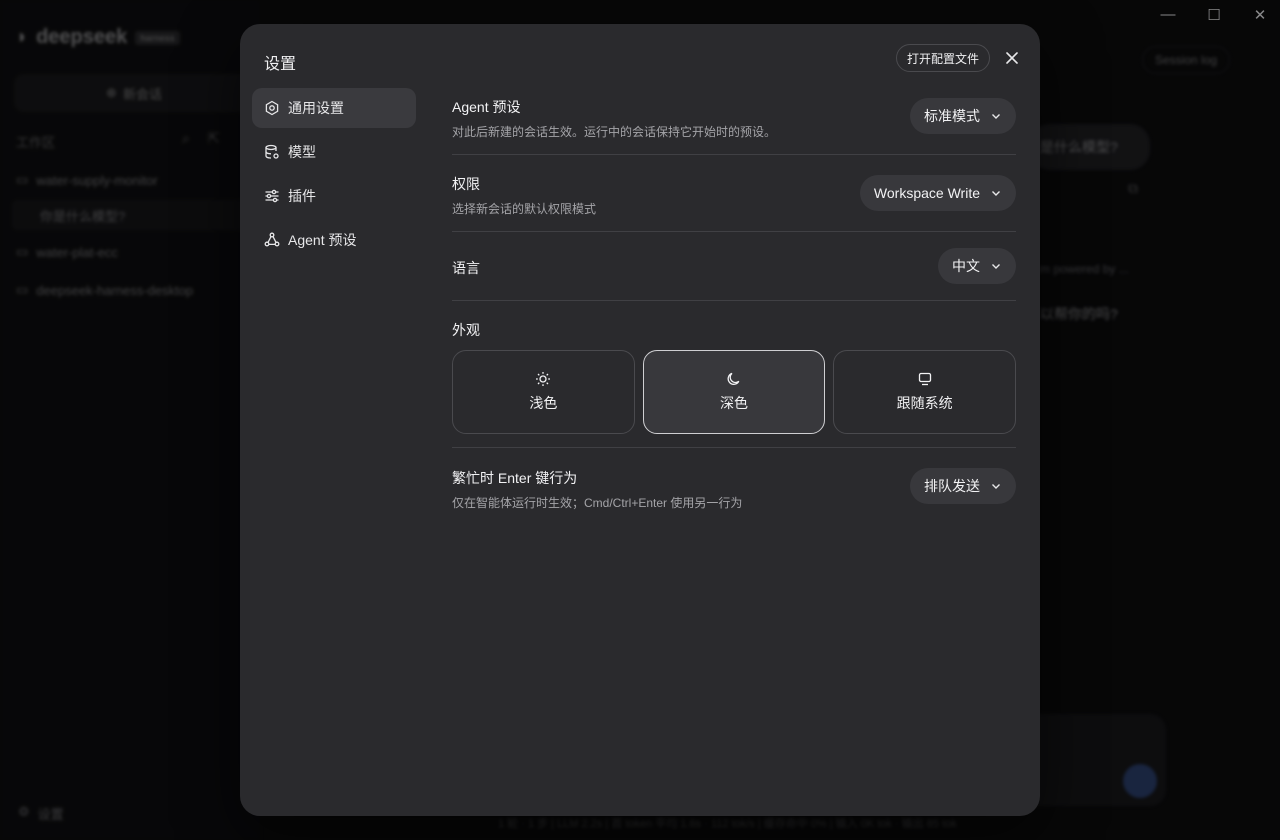  I want to click on nav-item-plugins: 插件, so click(334, 196).